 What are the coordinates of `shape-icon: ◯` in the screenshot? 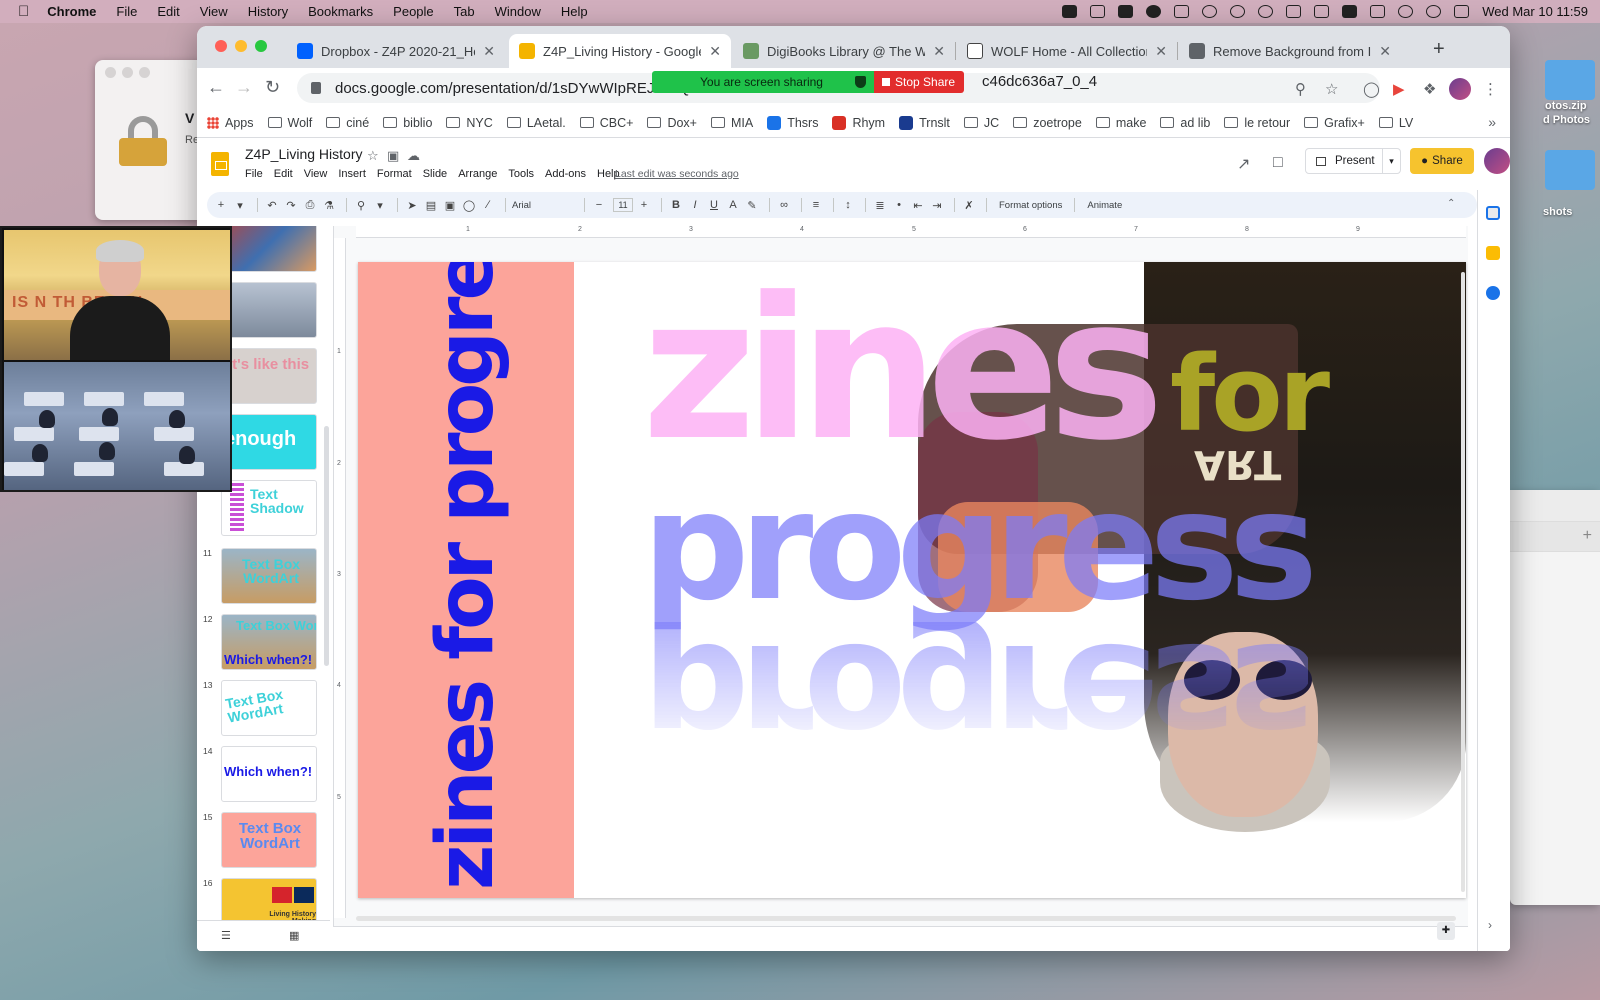 It's located at (469, 205).